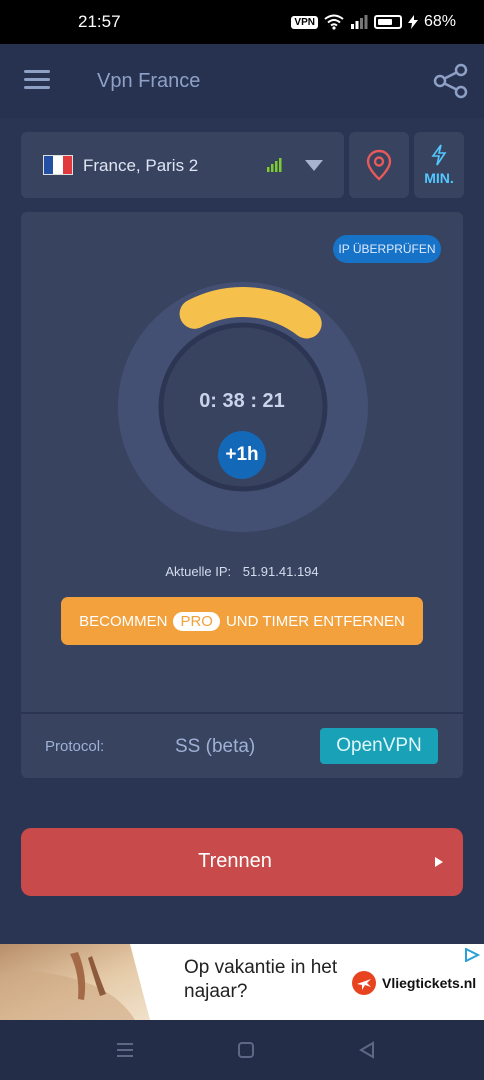  Describe the element at coordinates (242, 22) in the screenshot. I see `status-bar: 21:57 VPN 68%` at that location.